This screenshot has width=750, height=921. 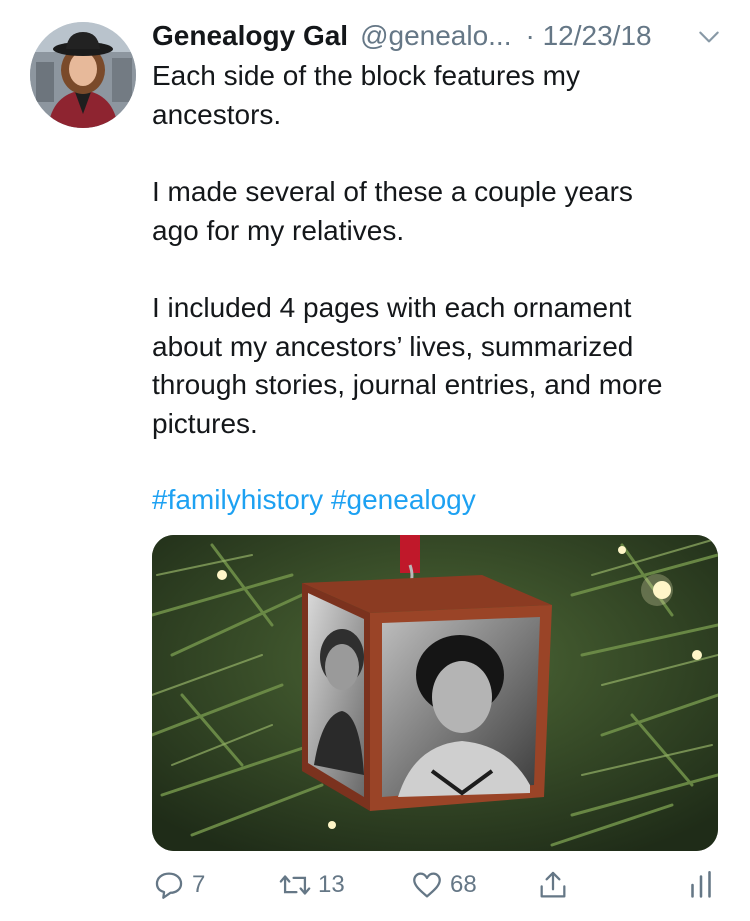 What do you see at coordinates (392, 191) in the screenshot?
I see `tweet-line: I made several of these a couple years` at bounding box center [392, 191].